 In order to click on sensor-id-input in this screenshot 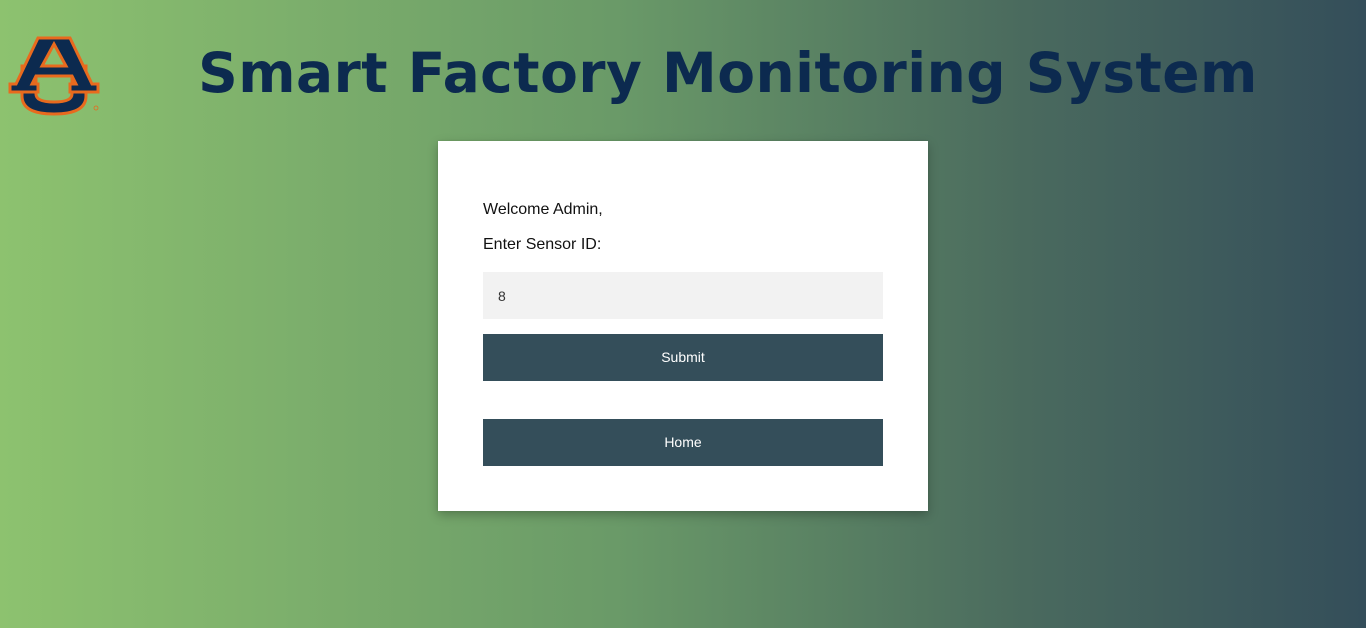, I will do `click(683, 295)`.